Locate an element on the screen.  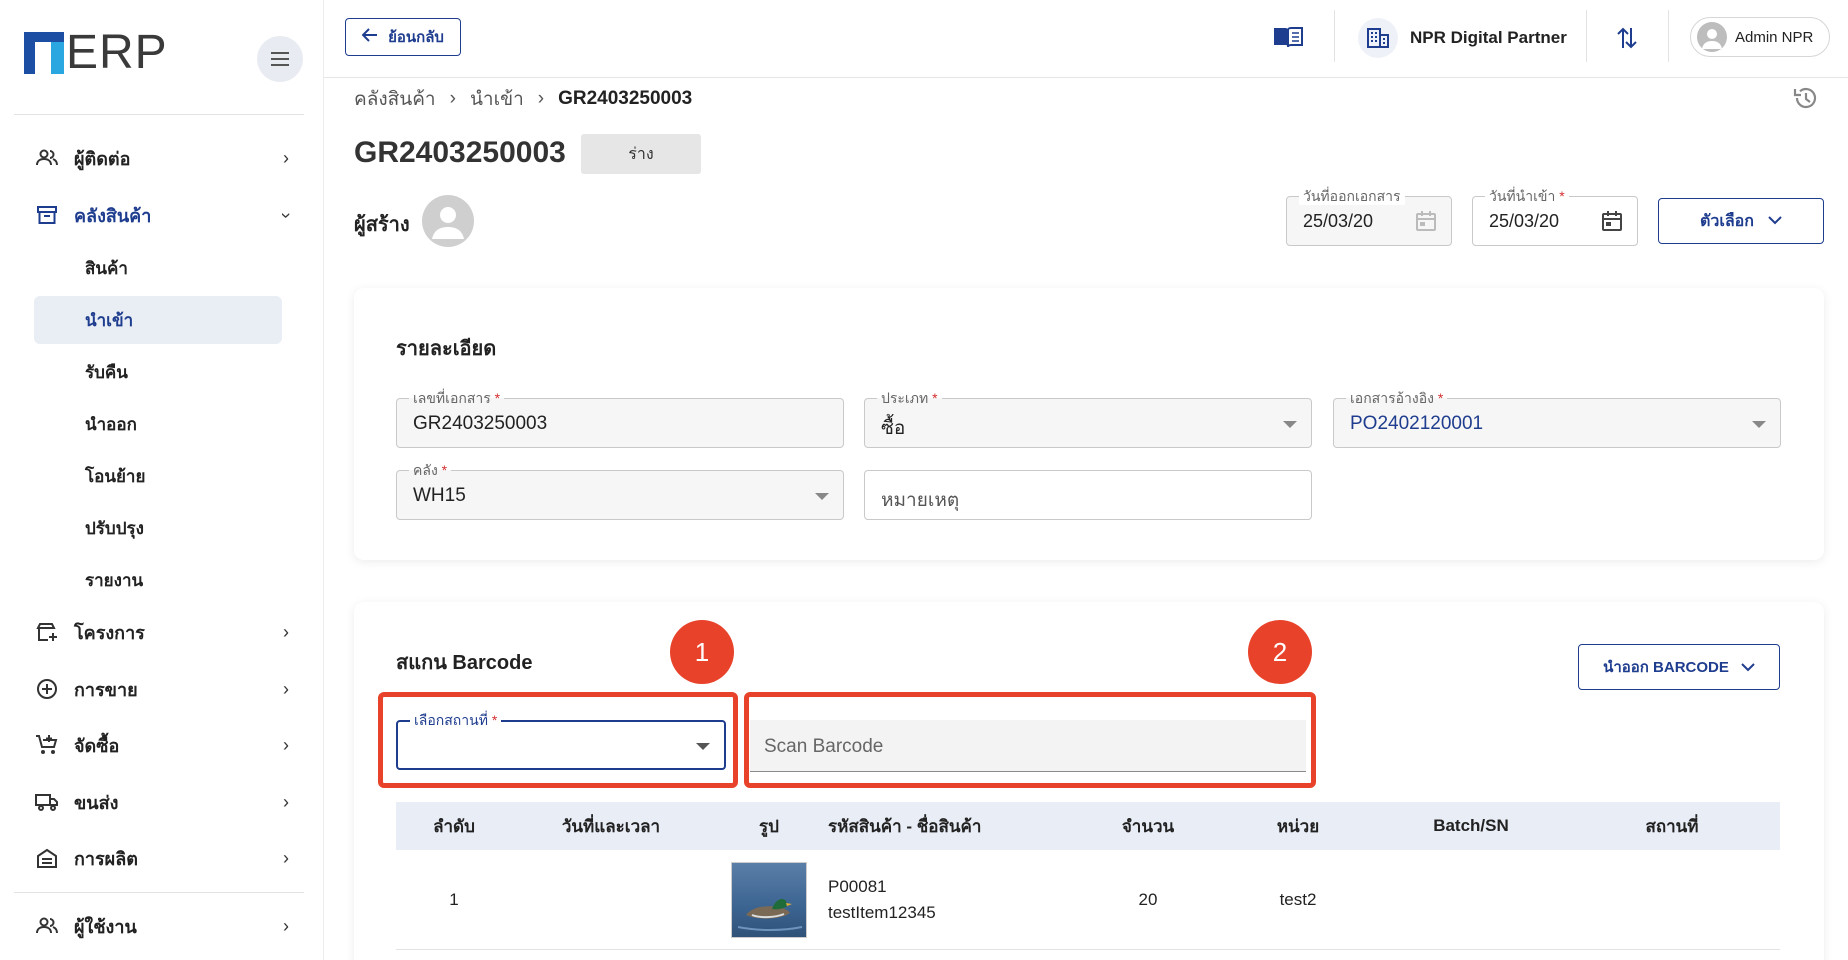
factory-icon is located at coordinates (47, 858).